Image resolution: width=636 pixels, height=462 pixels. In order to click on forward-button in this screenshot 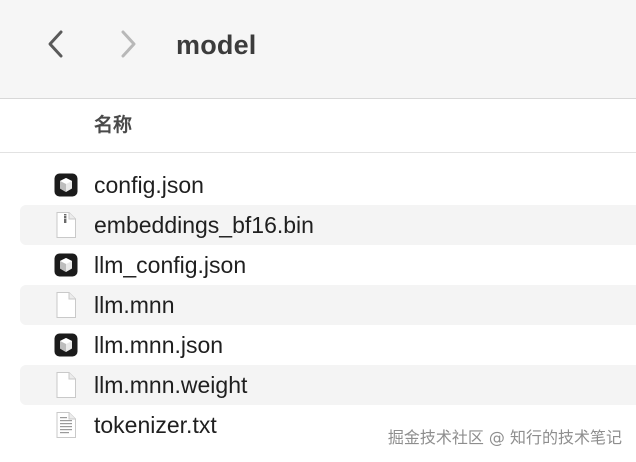, I will do `click(128, 44)`.